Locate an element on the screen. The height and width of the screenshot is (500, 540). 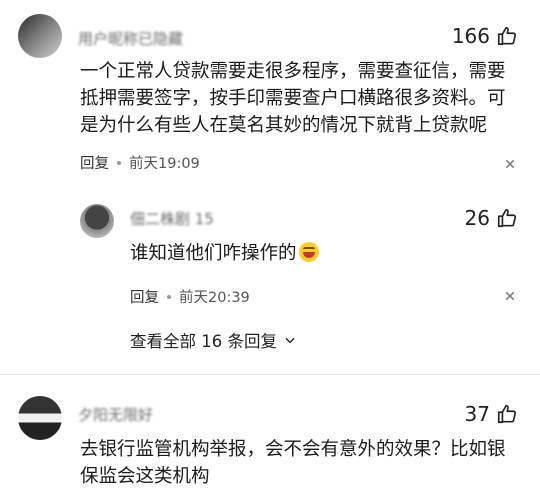
comment-text: 谁知道他们咋操作的 is located at coordinates (320, 253).